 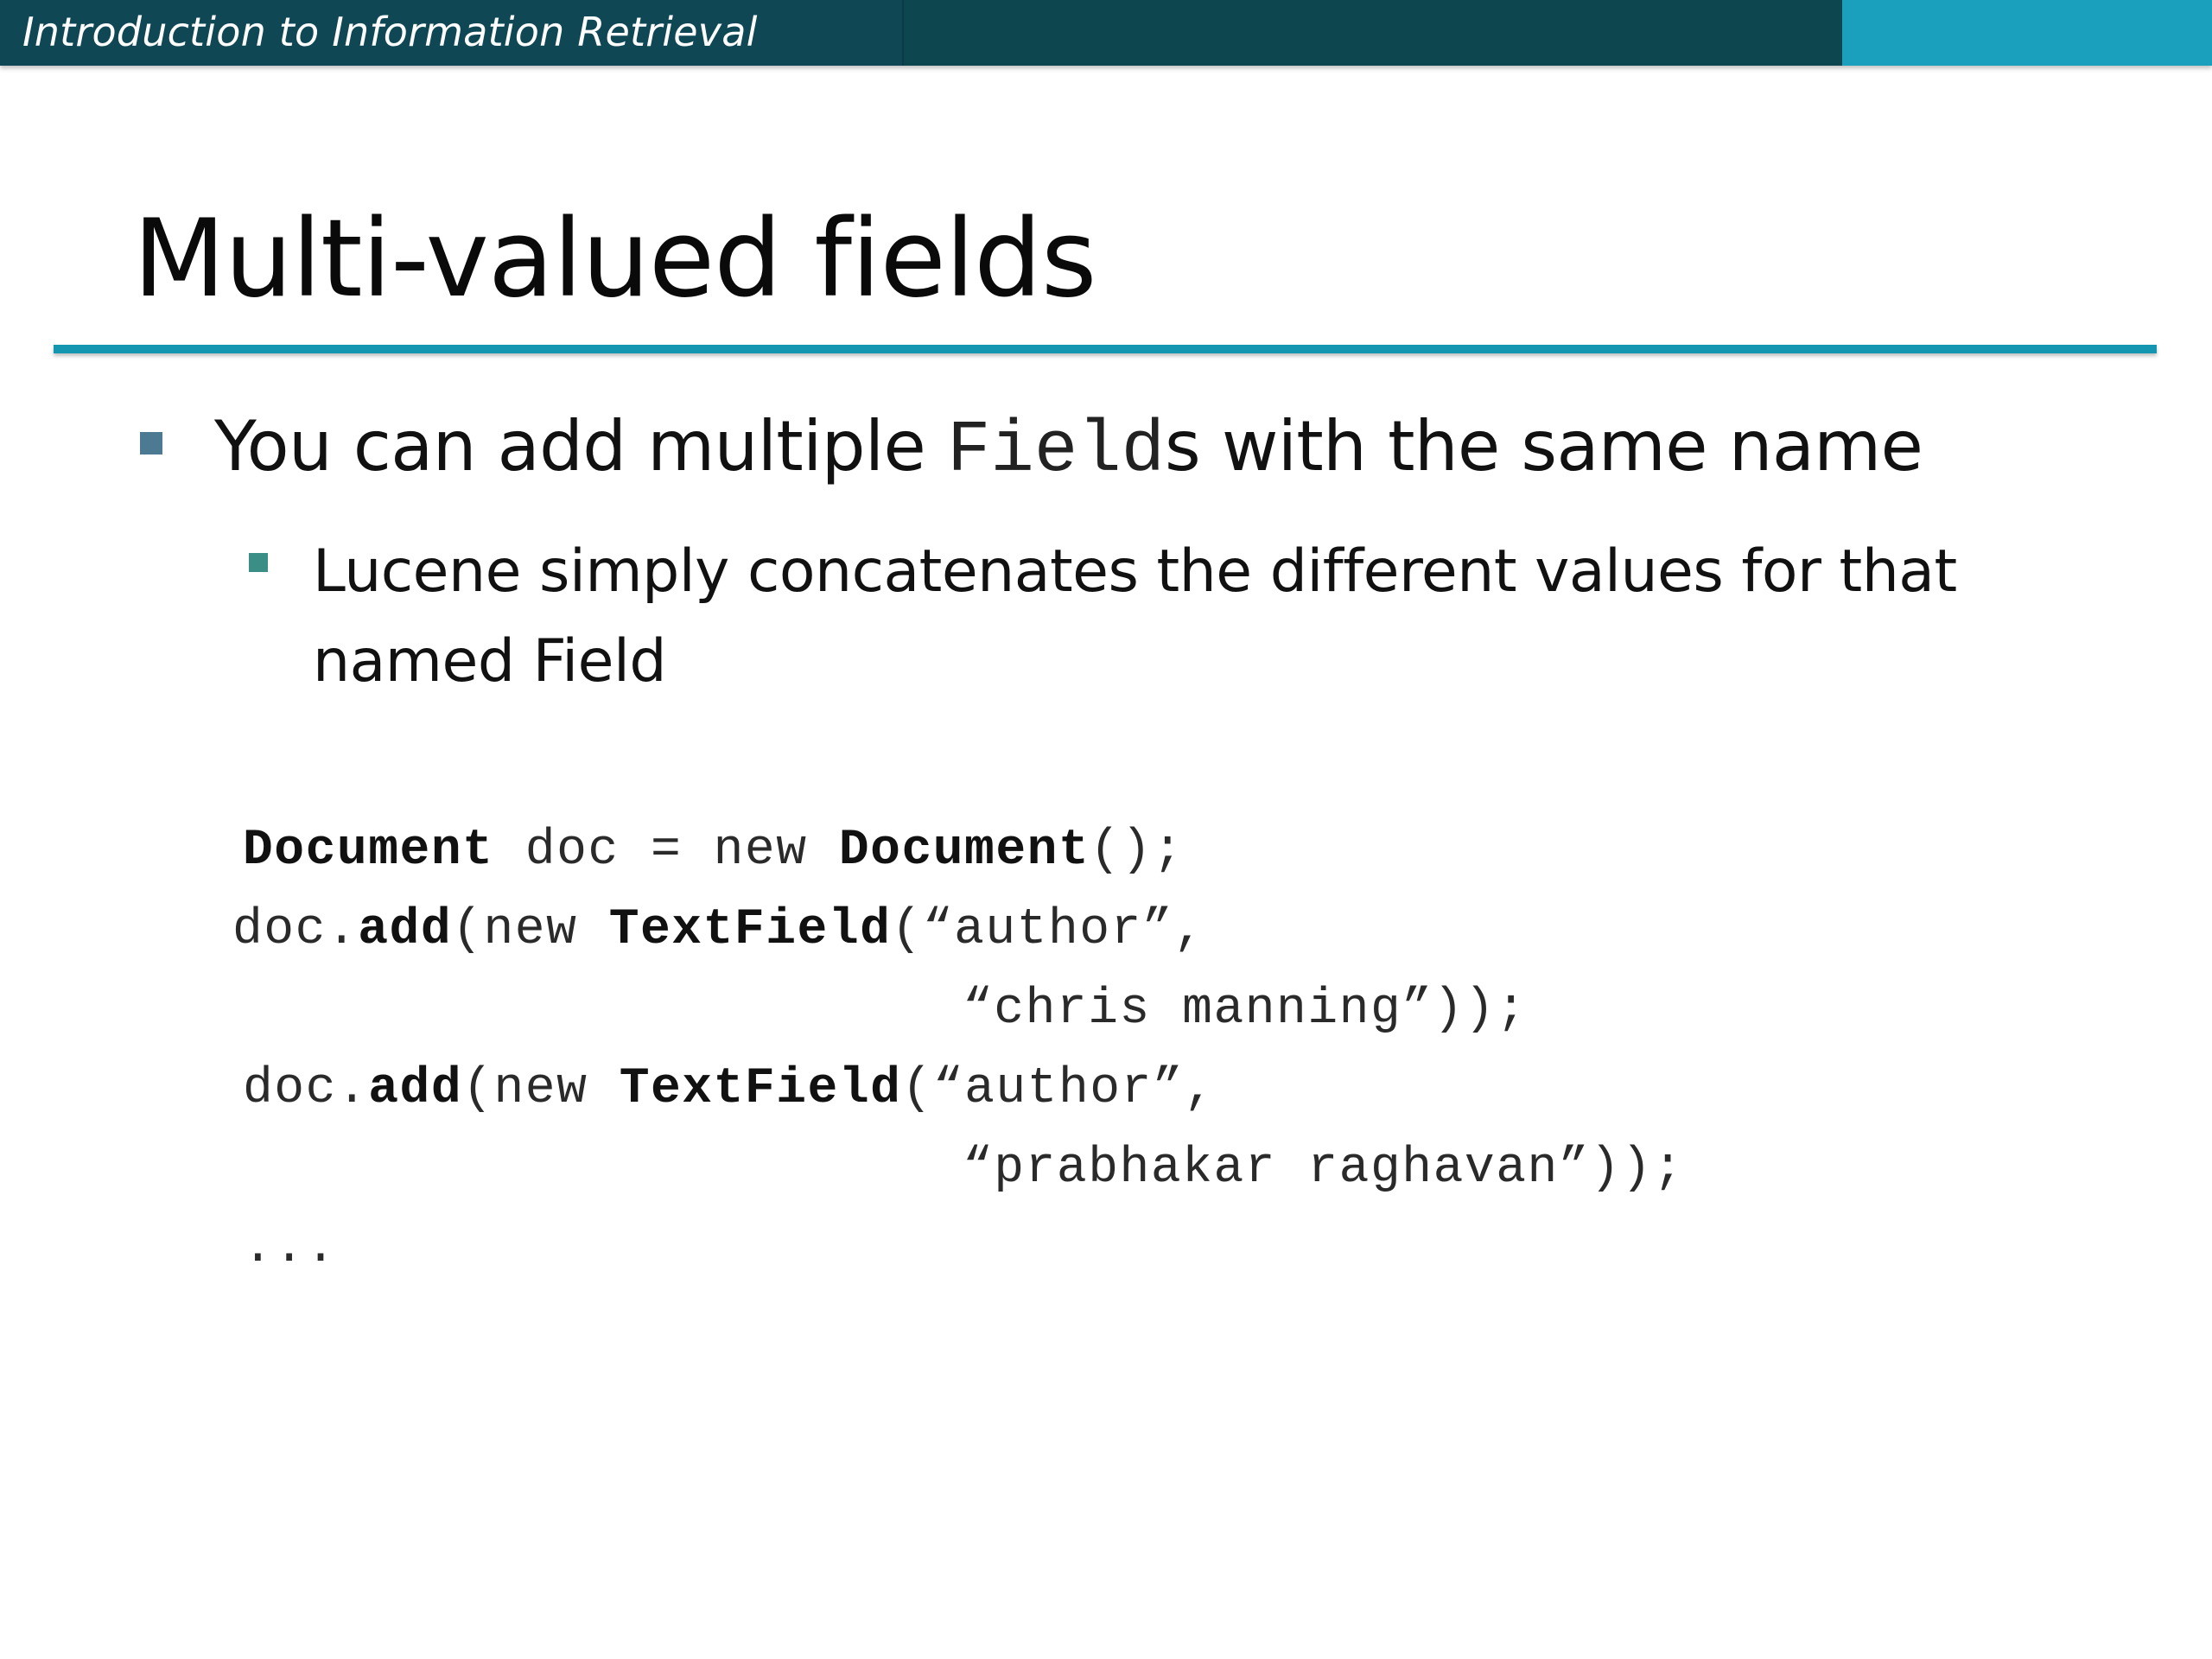 I want to click on code-line-2: doc.add(new TextField(“author”,, so click(x=718, y=930).